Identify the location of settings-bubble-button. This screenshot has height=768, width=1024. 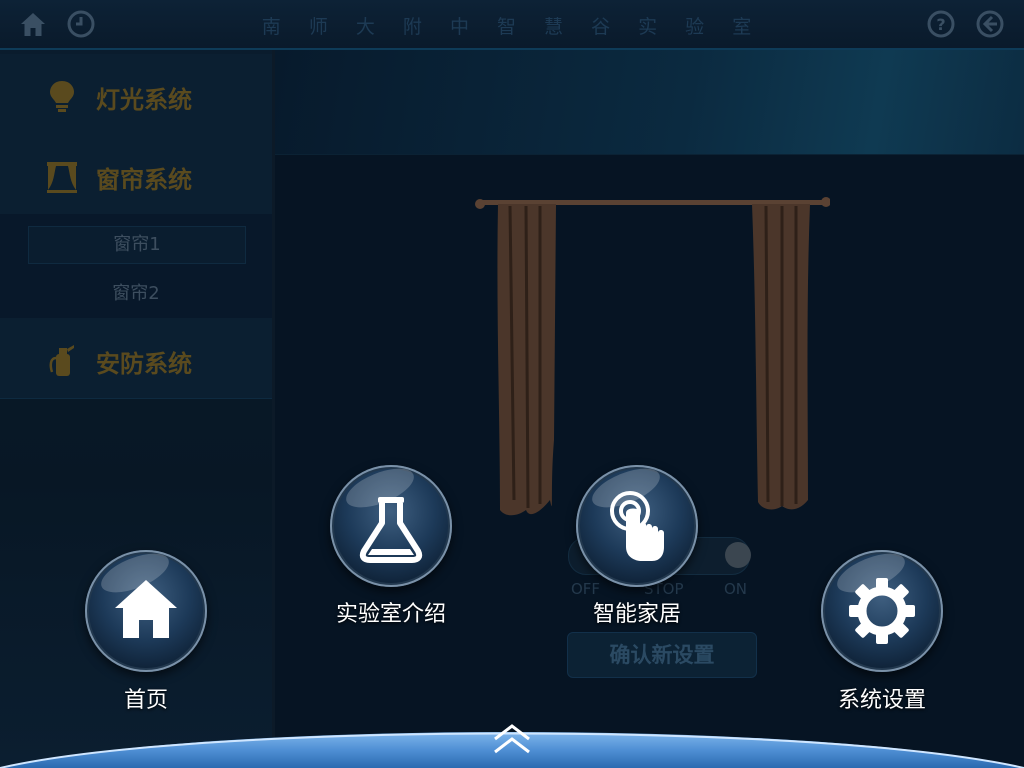
(882, 611).